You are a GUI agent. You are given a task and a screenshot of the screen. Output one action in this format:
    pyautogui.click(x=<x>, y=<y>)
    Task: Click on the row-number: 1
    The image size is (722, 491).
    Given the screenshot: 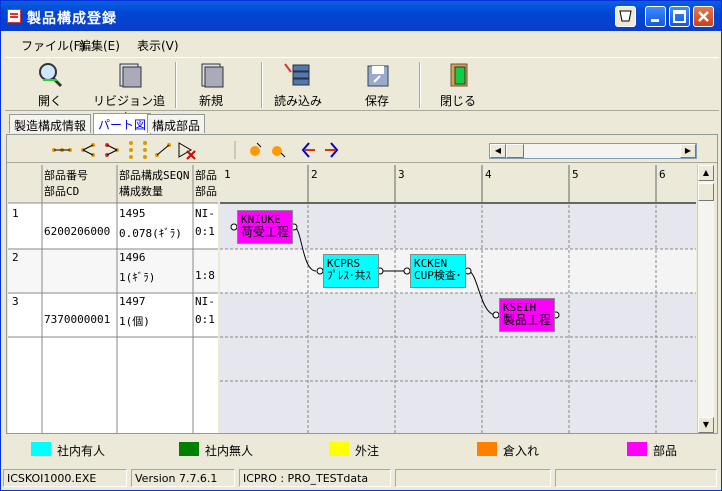 What is the action you would take?
    pyautogui.click(x=15, y=213)
    